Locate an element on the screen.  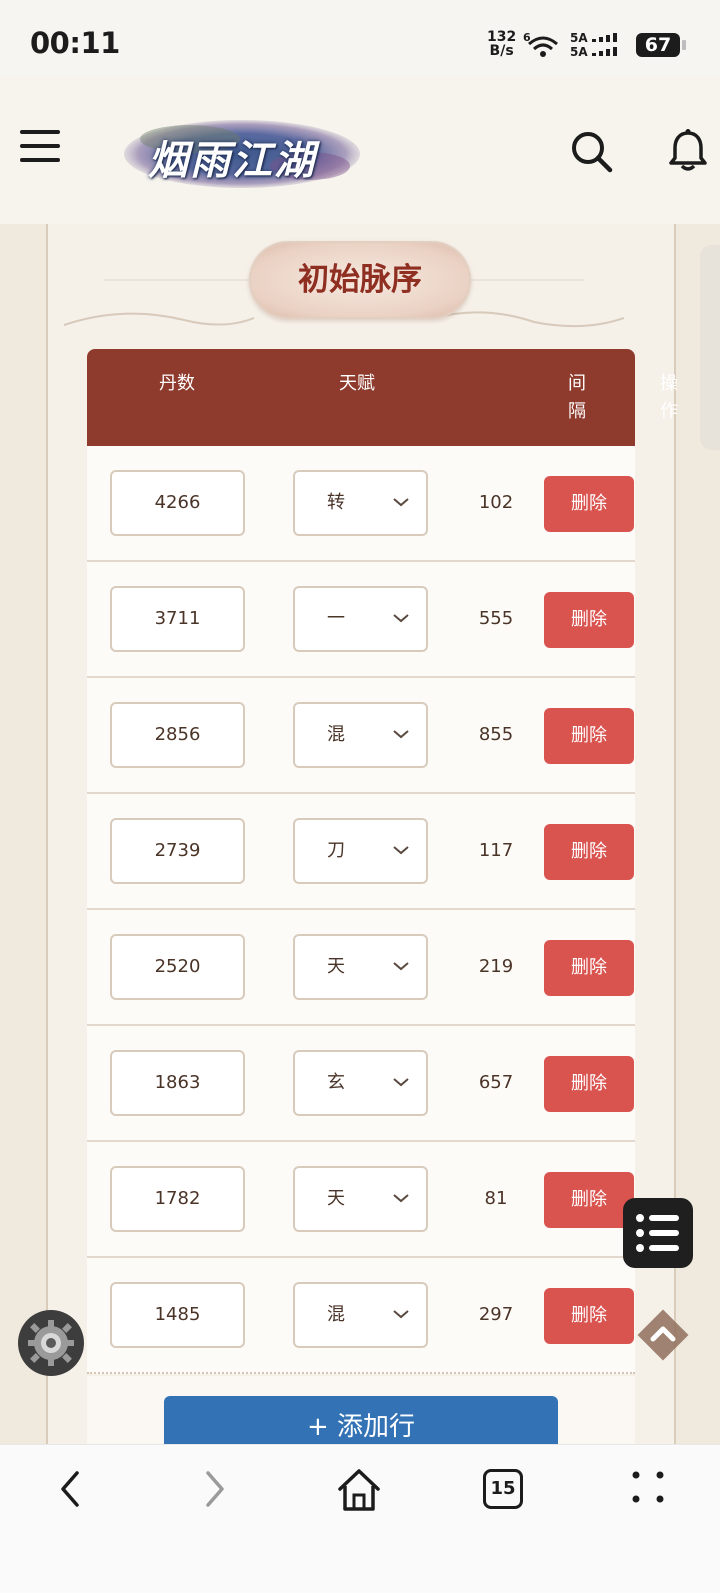
list-float-button is located at coordinates (658, 1233).